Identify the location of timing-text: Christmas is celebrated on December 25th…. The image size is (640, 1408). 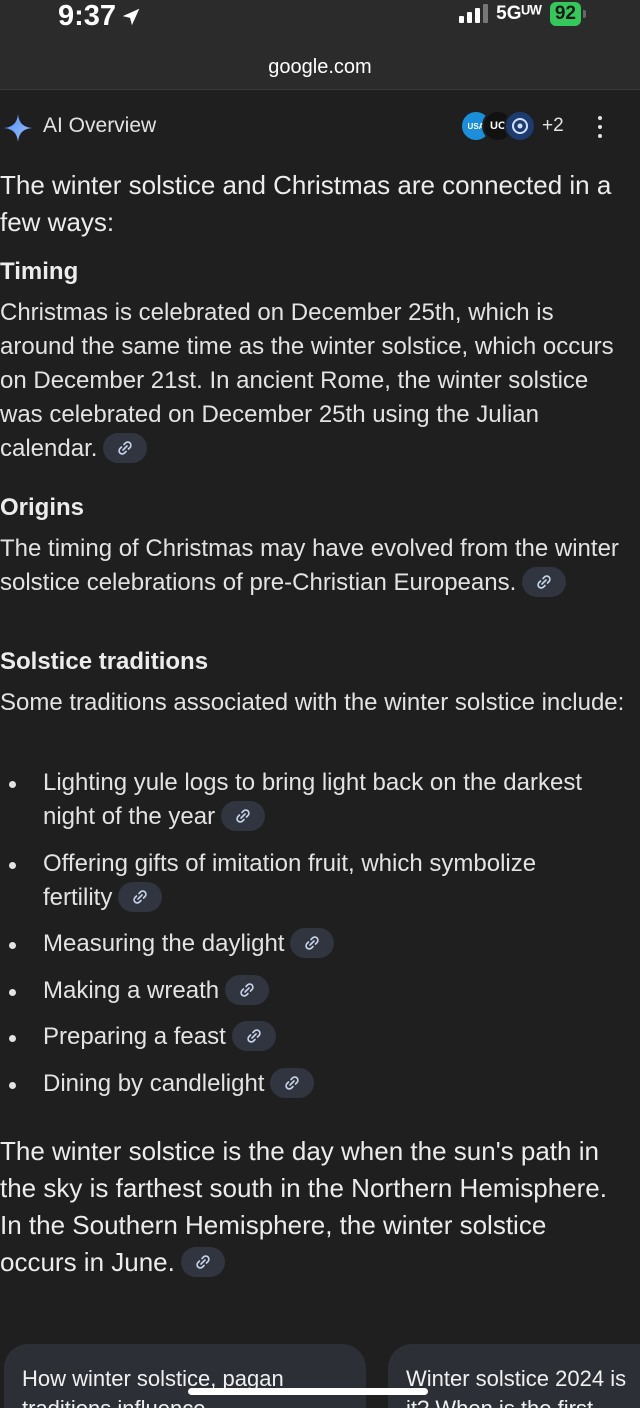
(307, 380).